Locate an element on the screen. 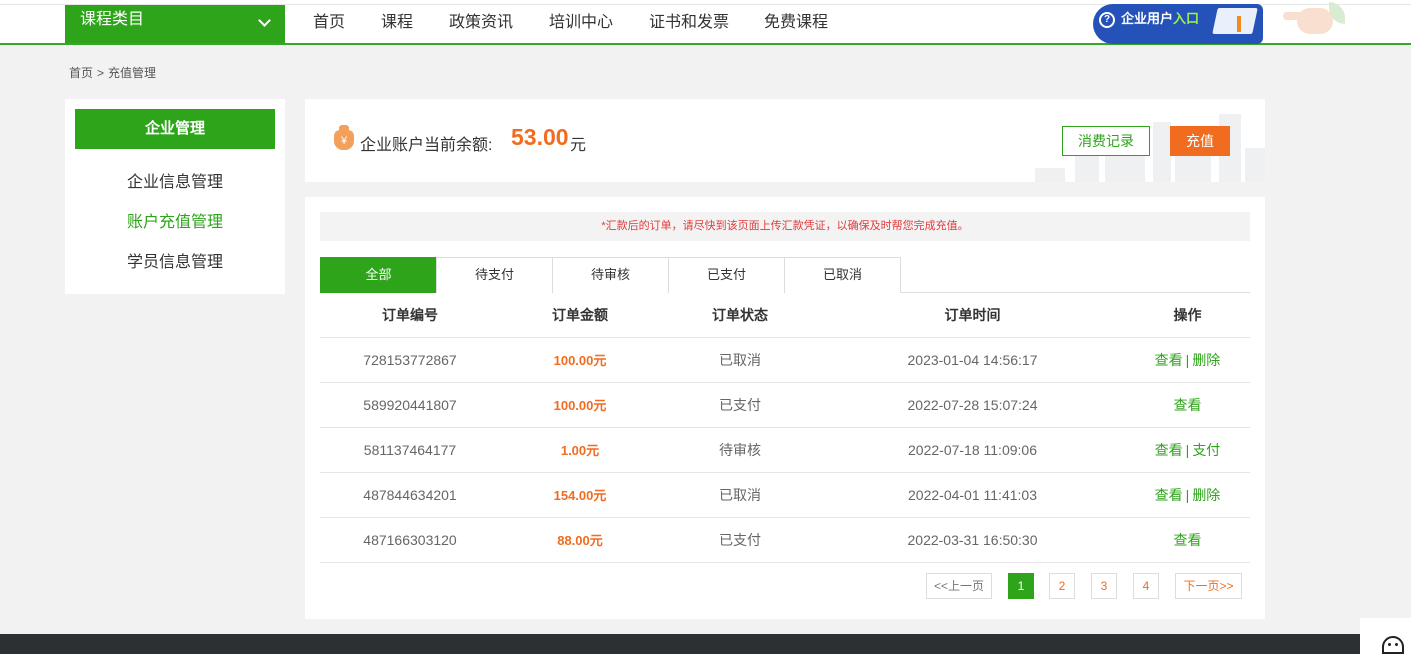 The height and width of the screenshot is (654, 1411). order-time: 2022-07-28 15:07:24 is located at coordinates (972, 405).